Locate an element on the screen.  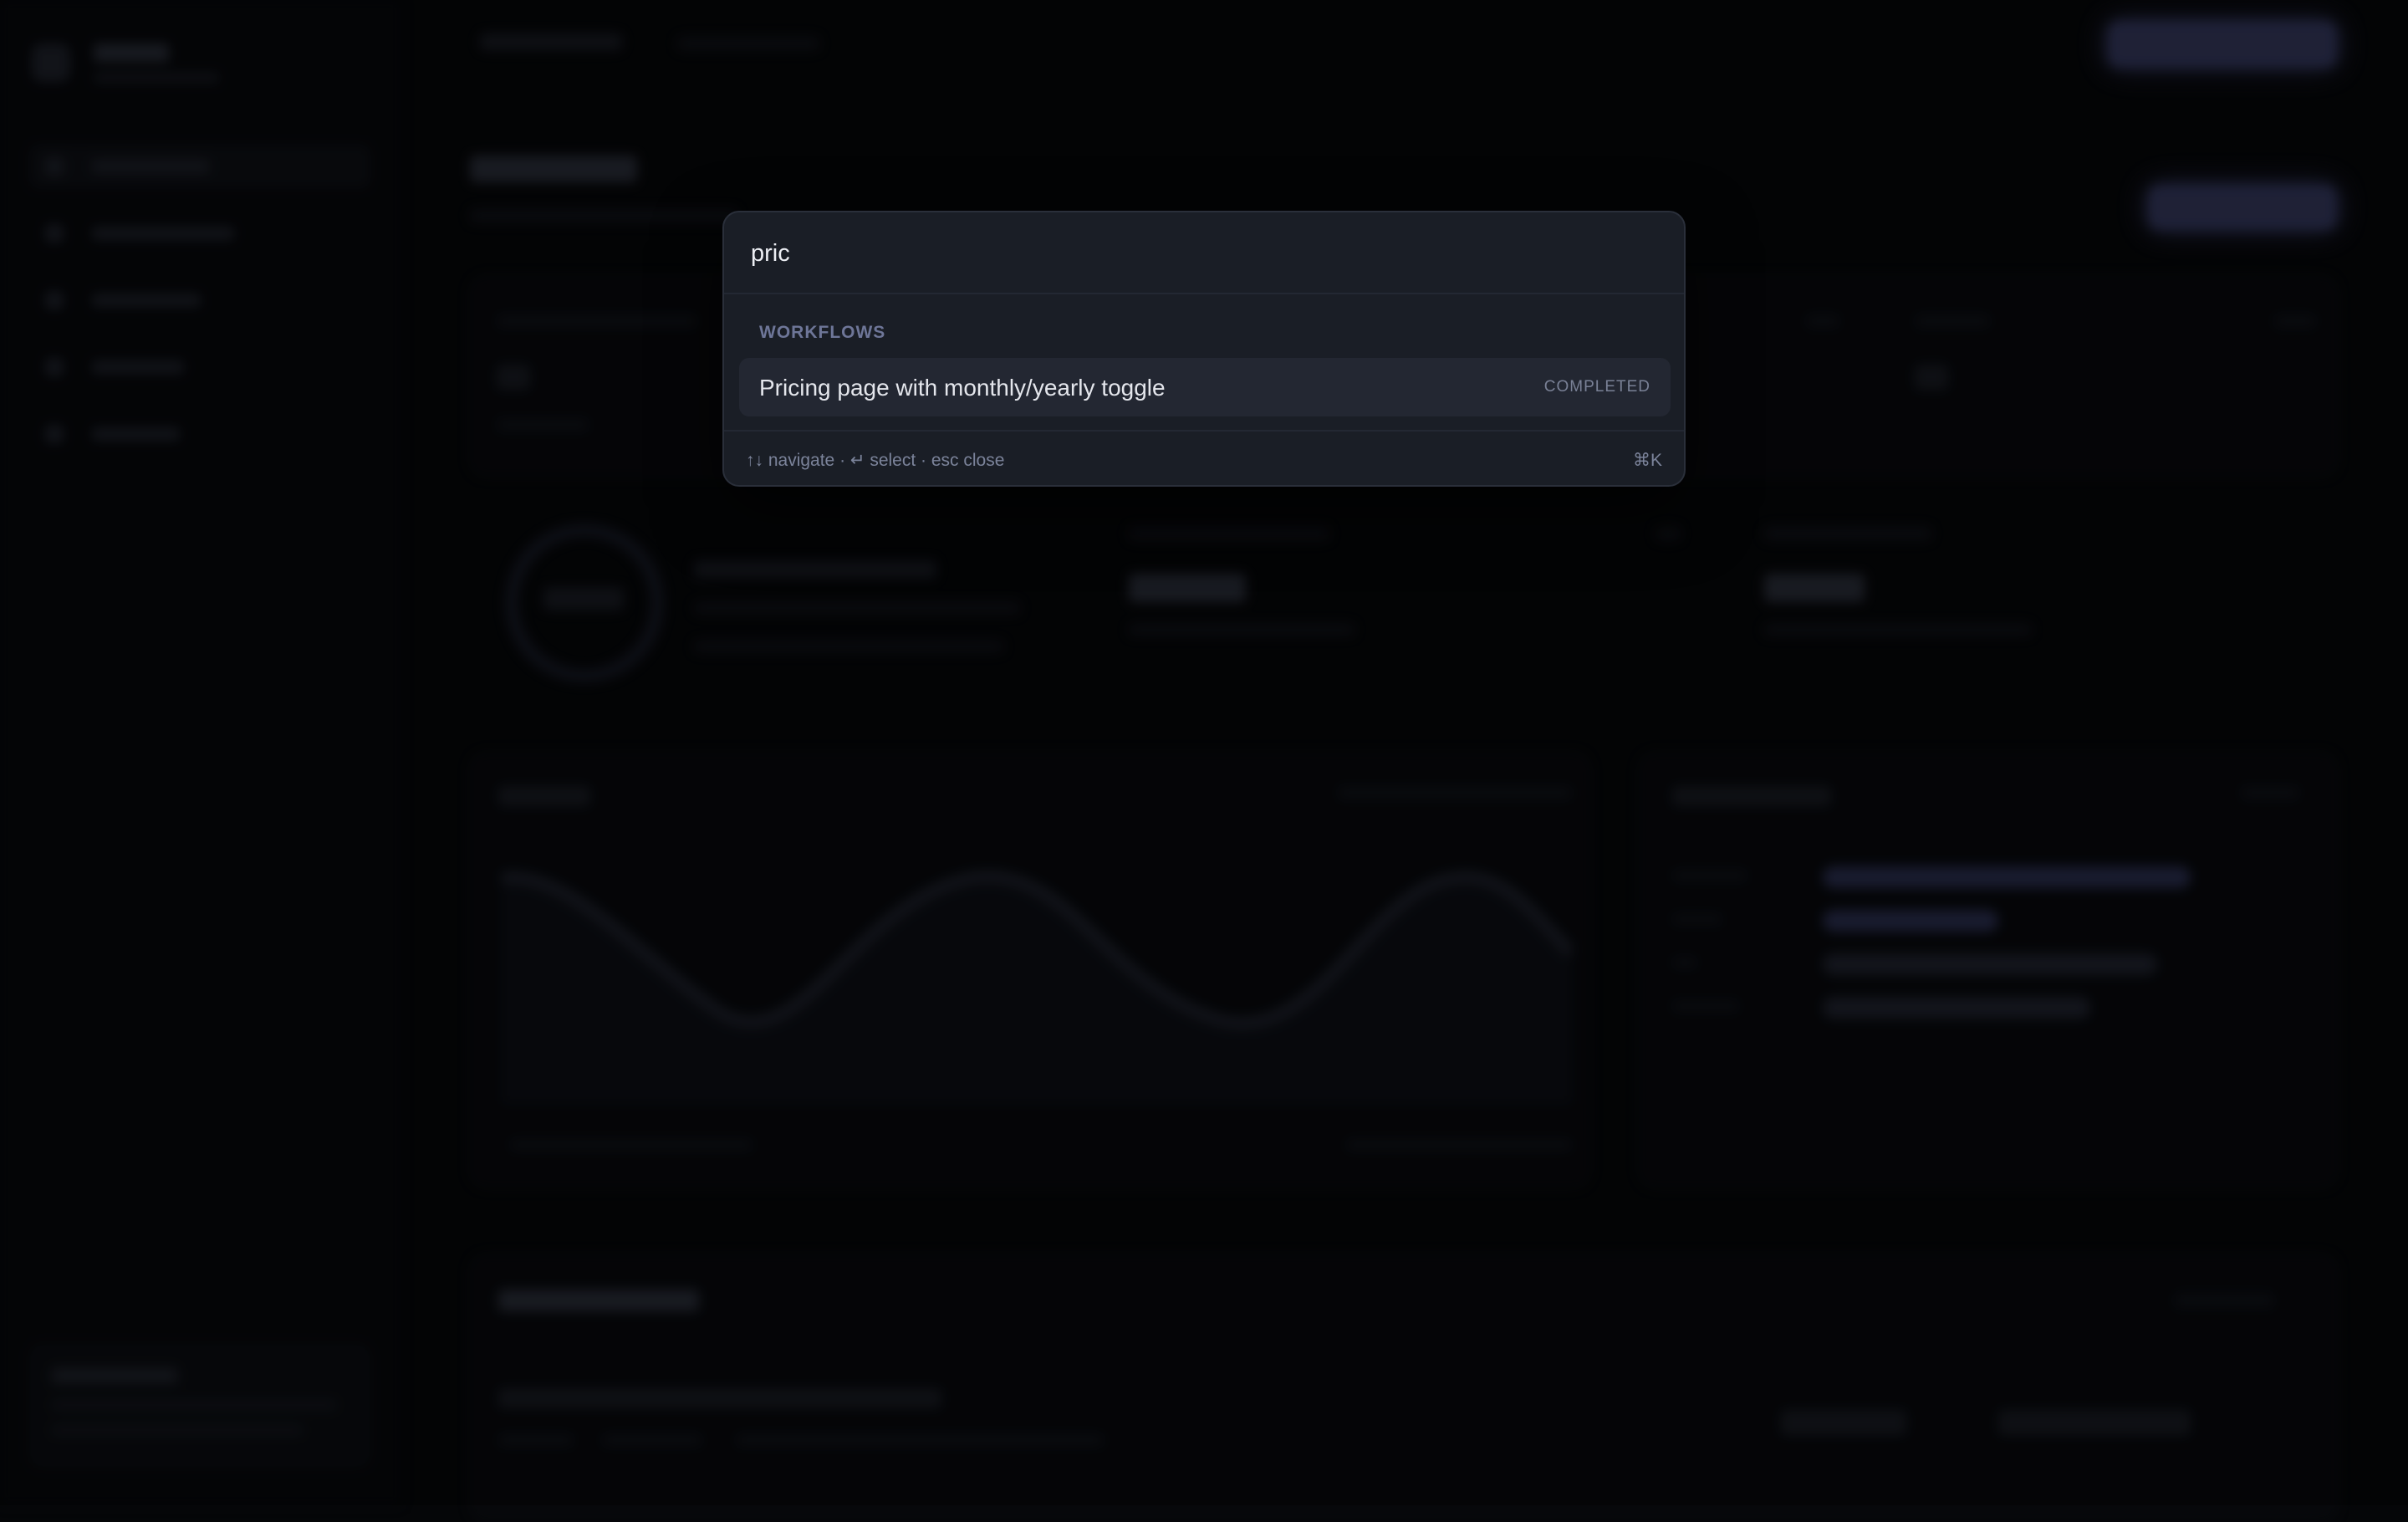
result-title: Pricing page with monthly/yearly toggle is located at coordinates (962, 388).